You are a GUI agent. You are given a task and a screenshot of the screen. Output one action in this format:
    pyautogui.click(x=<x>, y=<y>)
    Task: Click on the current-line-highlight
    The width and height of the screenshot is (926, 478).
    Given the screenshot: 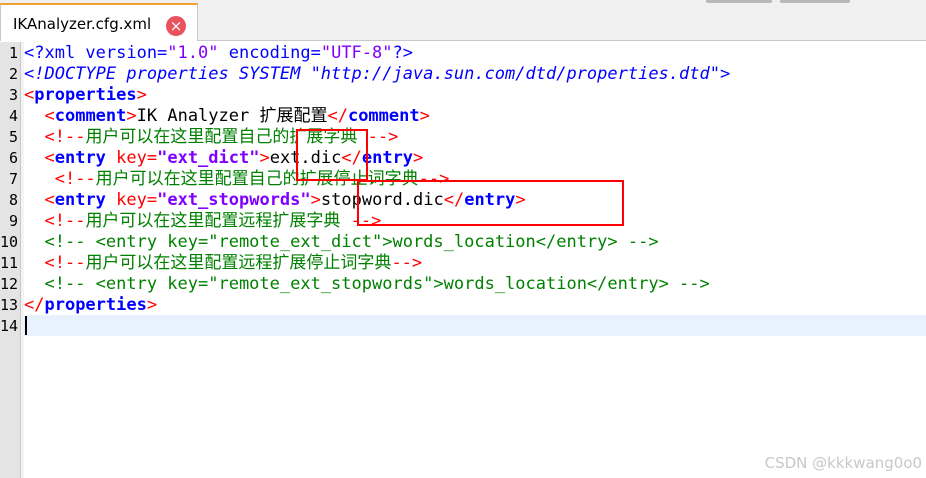 What is the action you would take?
    pyautogui.click(x=475, y=325)
    